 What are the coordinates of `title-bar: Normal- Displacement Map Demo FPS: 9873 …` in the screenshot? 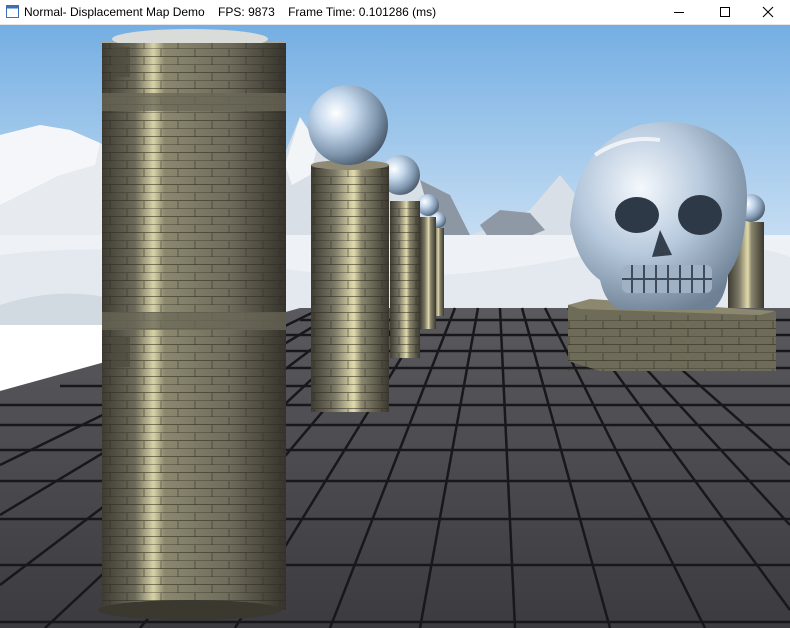 It's located at (395, 12).